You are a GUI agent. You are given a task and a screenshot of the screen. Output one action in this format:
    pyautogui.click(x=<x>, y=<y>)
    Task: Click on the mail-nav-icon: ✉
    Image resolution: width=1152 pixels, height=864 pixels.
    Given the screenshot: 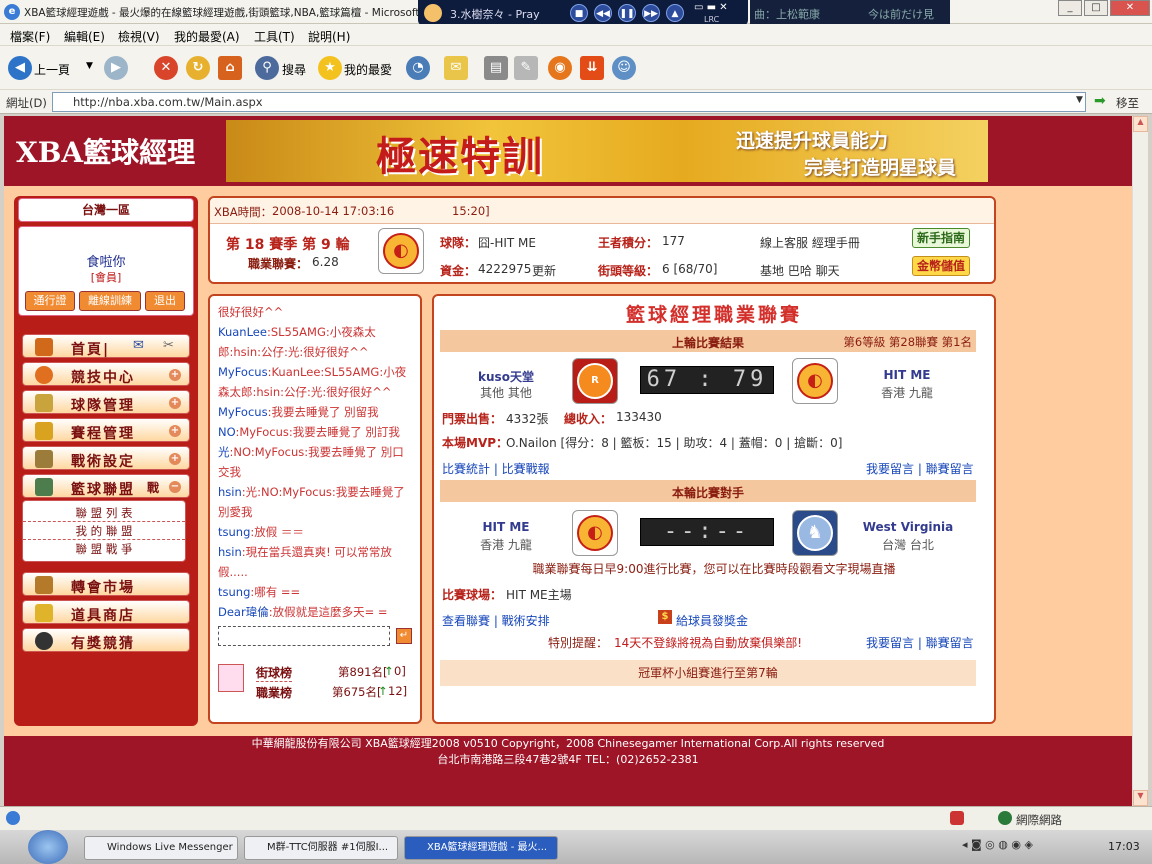 What is the action you would take?
    pyautogui.click(x=138, y=345)
    